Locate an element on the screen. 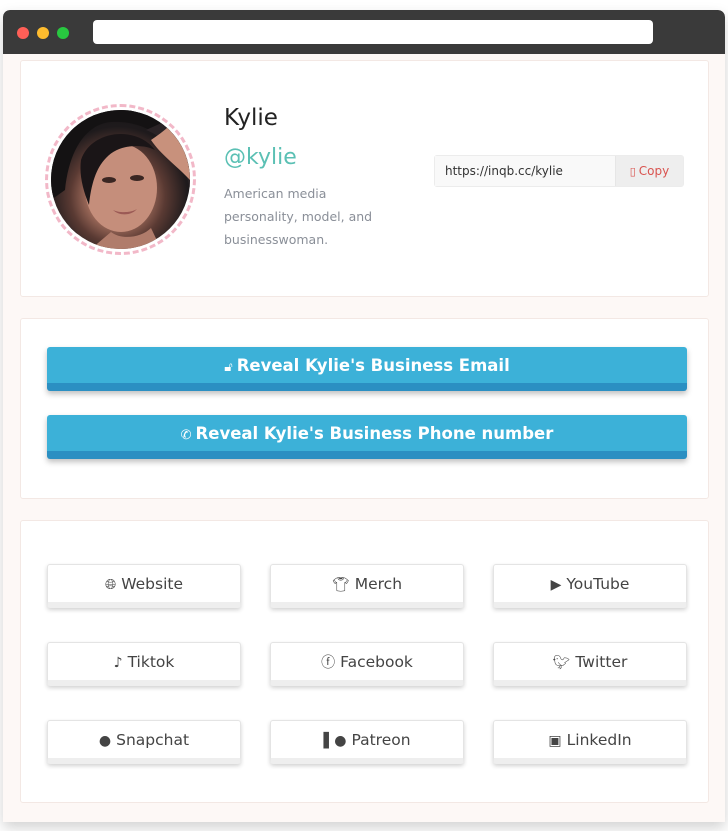  address-bar is located at coordinates (373, 32).